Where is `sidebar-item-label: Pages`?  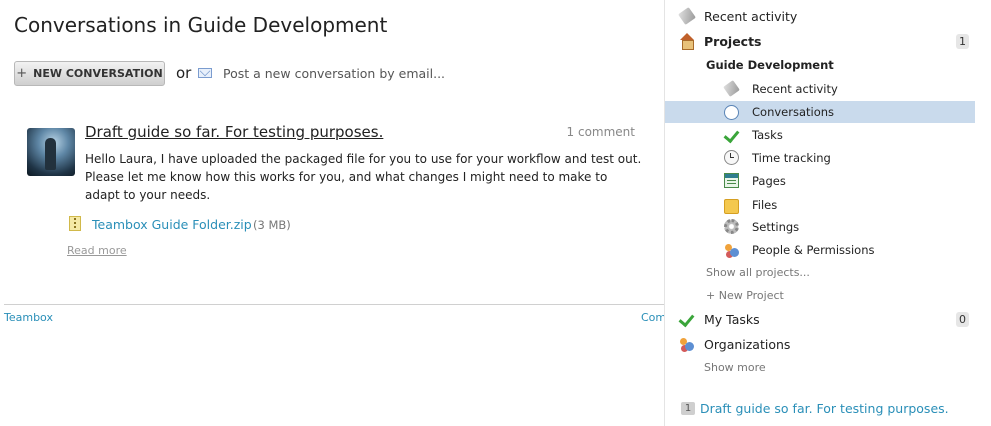 sidebar-item-label: Pages is located at coordinates (769, 180).